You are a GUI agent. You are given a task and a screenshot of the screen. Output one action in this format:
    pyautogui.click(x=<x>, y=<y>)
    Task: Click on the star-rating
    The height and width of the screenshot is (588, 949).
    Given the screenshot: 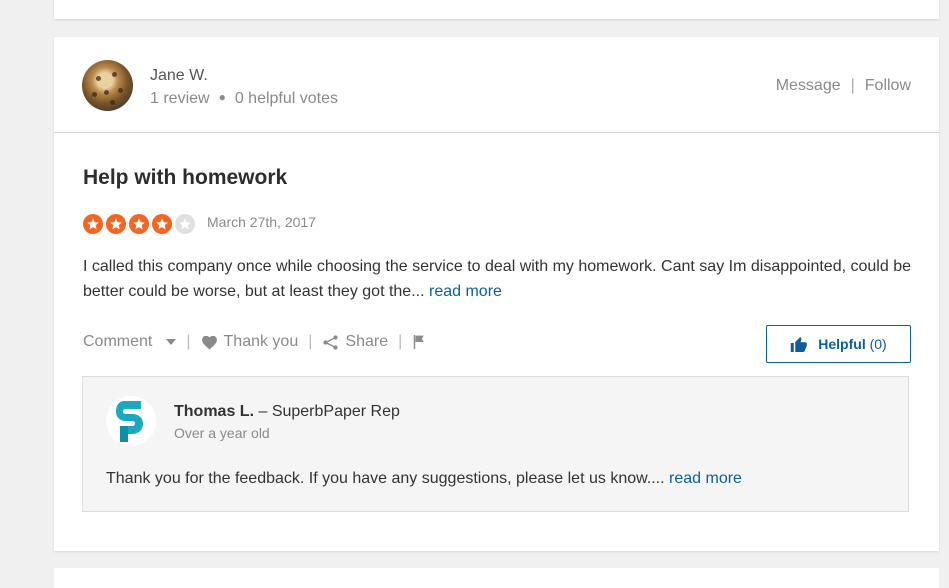 What is the action you would take?
    pyautogui.click(x=139, y=224)
    